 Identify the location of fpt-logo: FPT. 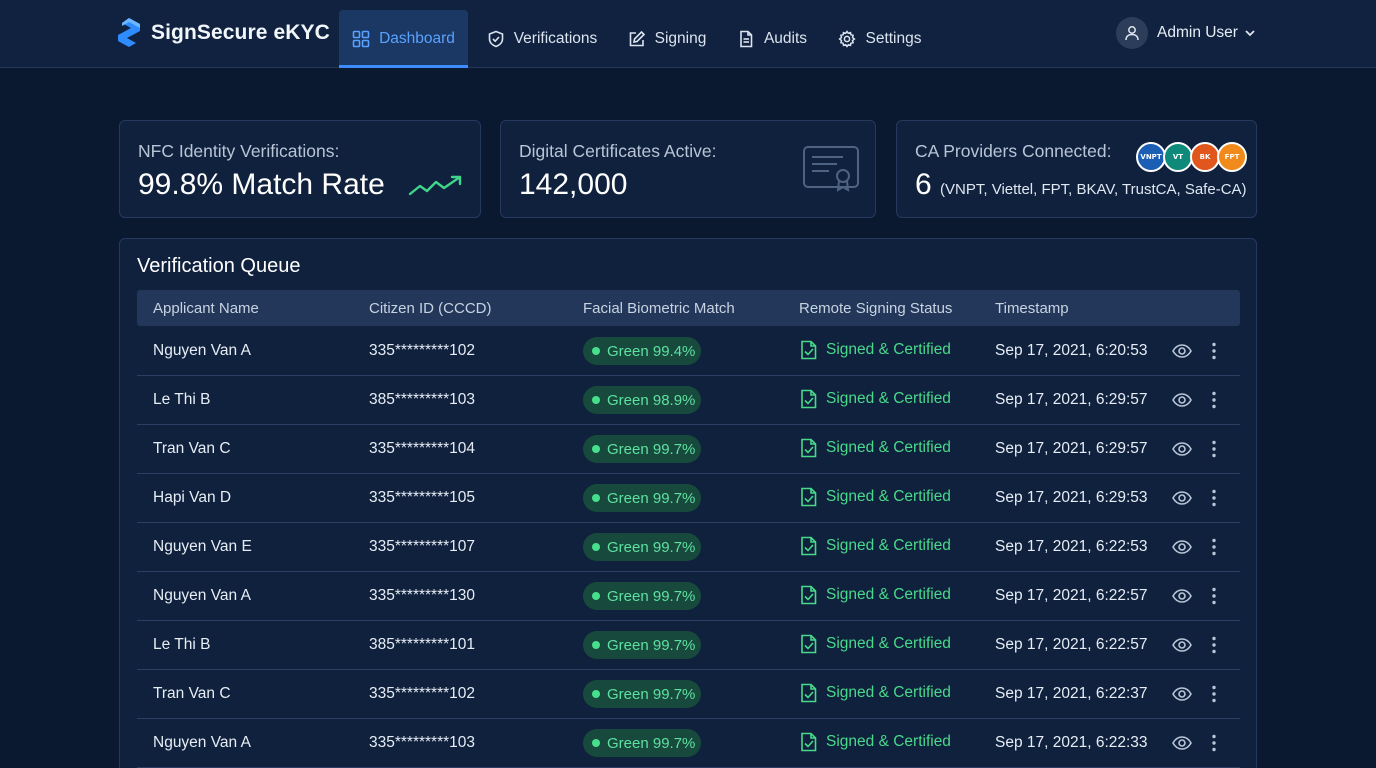
(1232, 157).